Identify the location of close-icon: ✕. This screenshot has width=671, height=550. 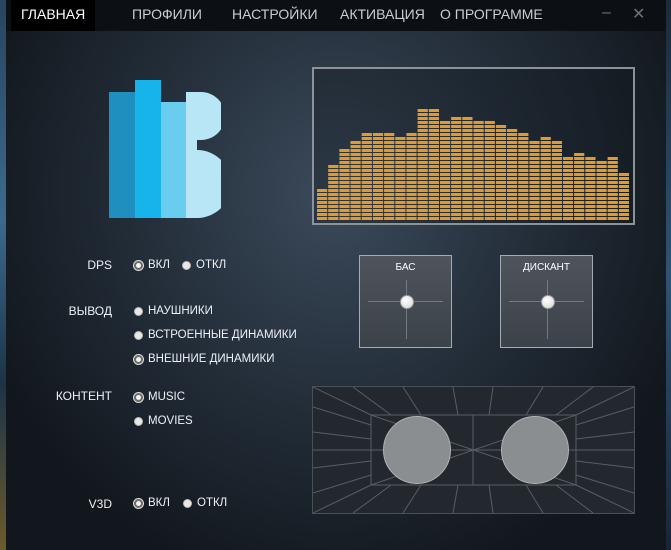
(638, 14).